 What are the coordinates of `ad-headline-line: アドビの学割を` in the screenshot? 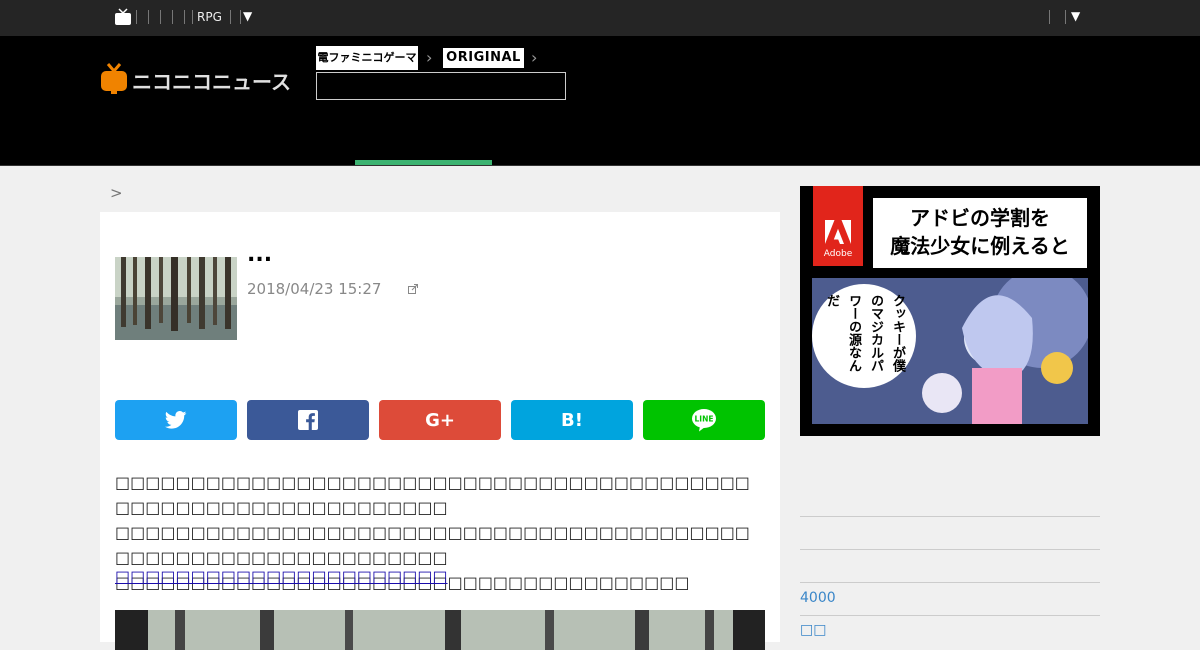 It's located at (980, 218).